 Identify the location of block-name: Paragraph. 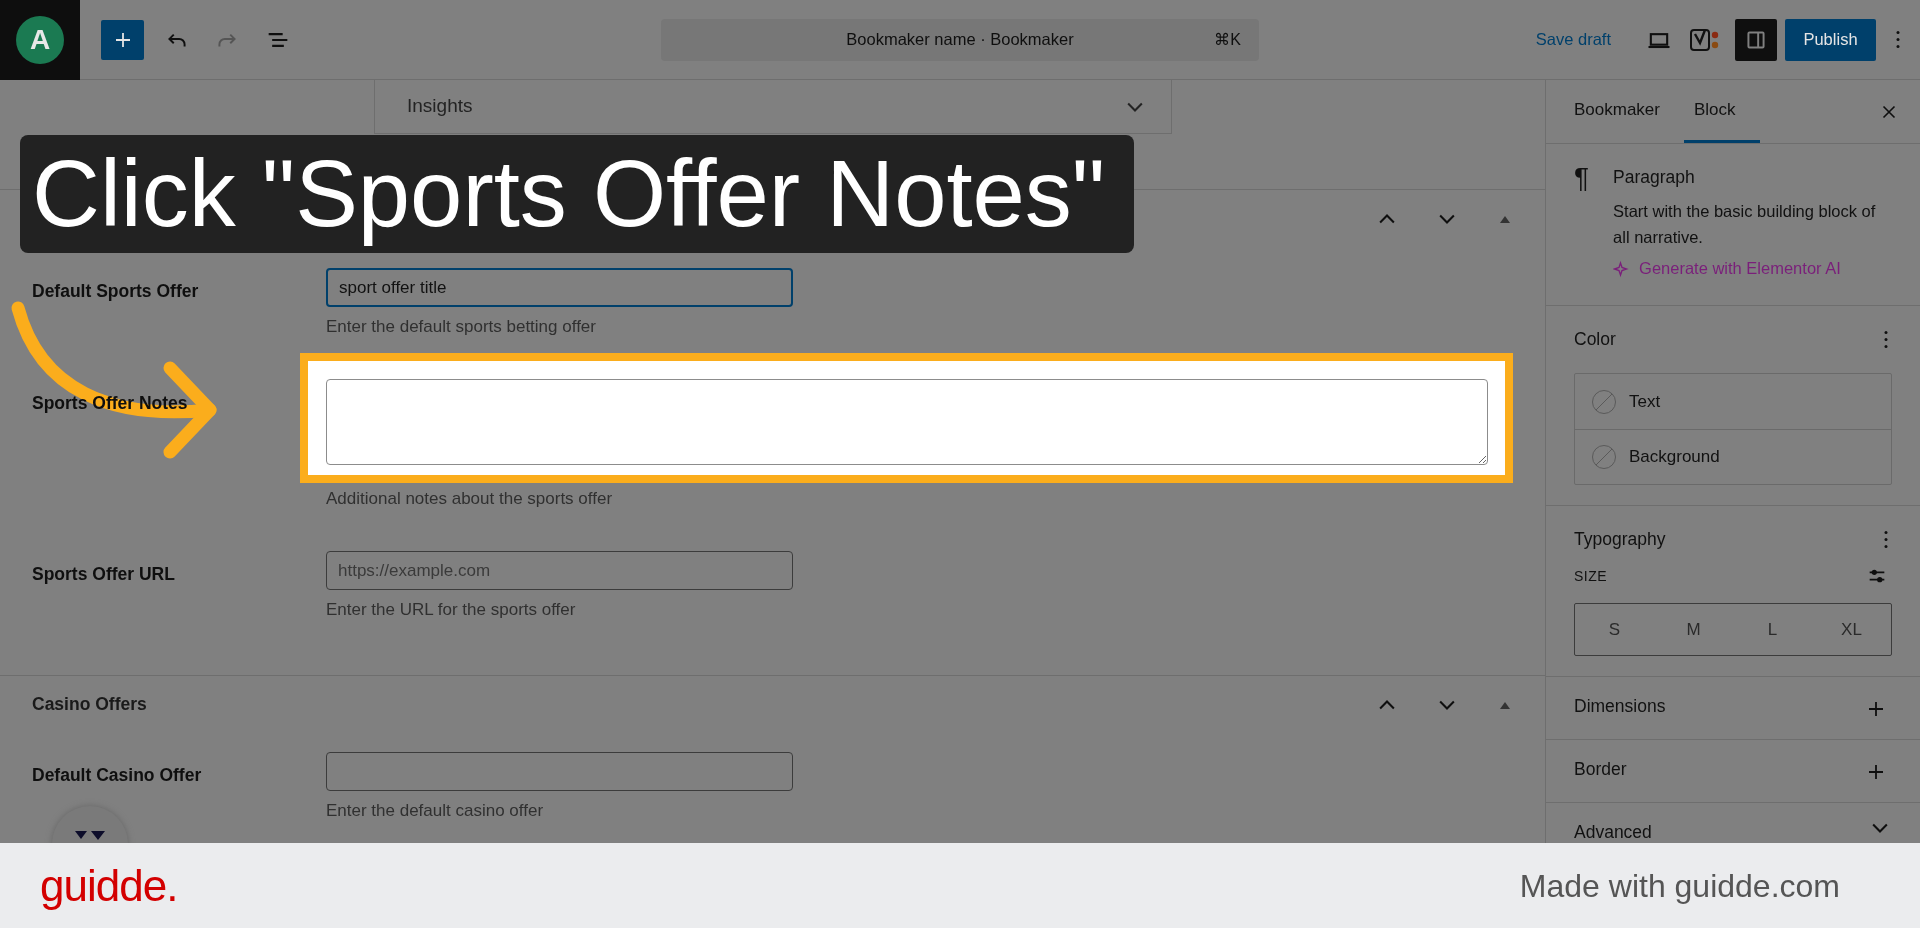
(1654, 177).